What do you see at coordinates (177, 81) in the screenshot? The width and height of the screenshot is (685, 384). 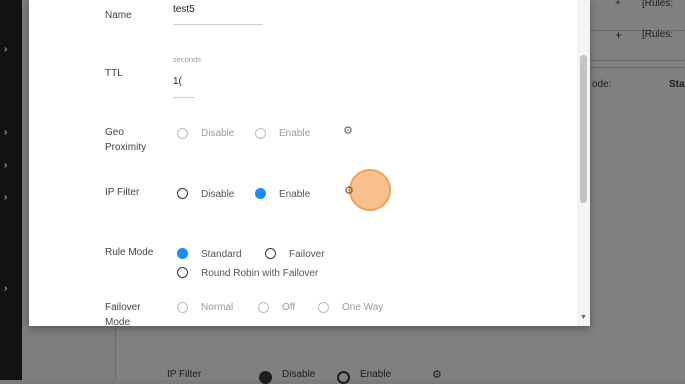 I see `ttl-input: 1(` at bounding box center [177, 81].